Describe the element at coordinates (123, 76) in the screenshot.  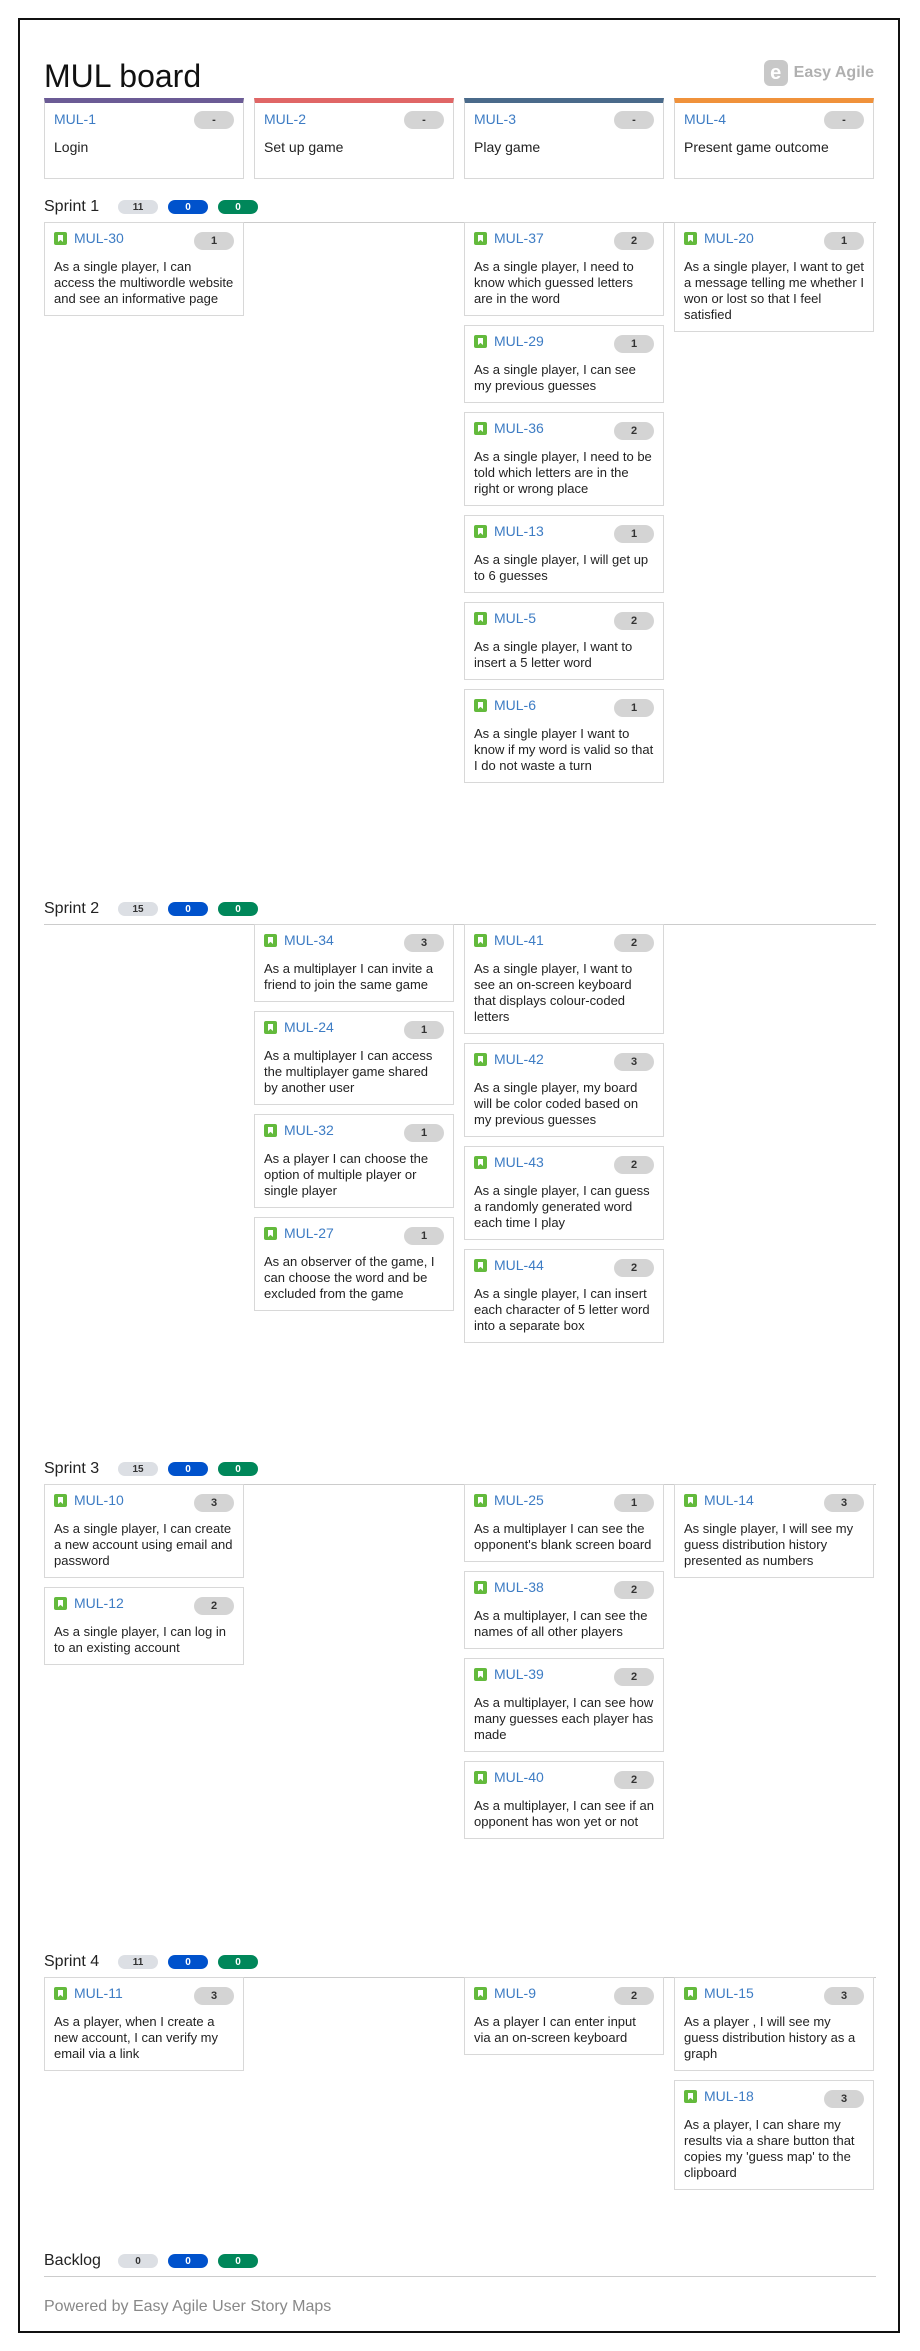
I see `page-title: MUL board` at that location.